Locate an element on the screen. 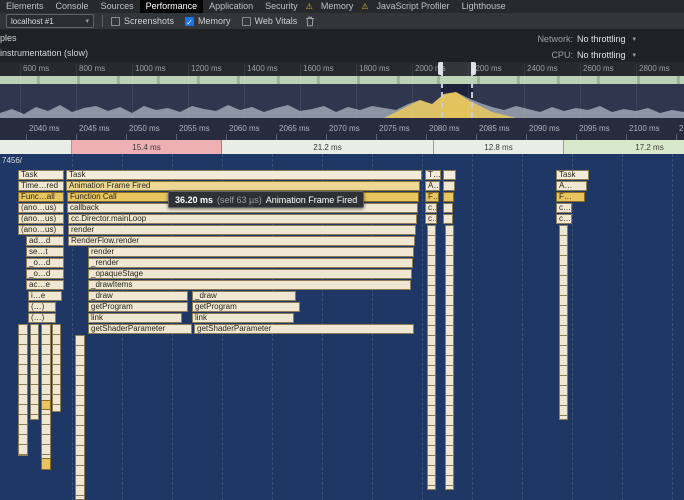 This screenshot has width=684, height=500. flame-bar: RenderFlow.render is located at coordinates (241, 241).